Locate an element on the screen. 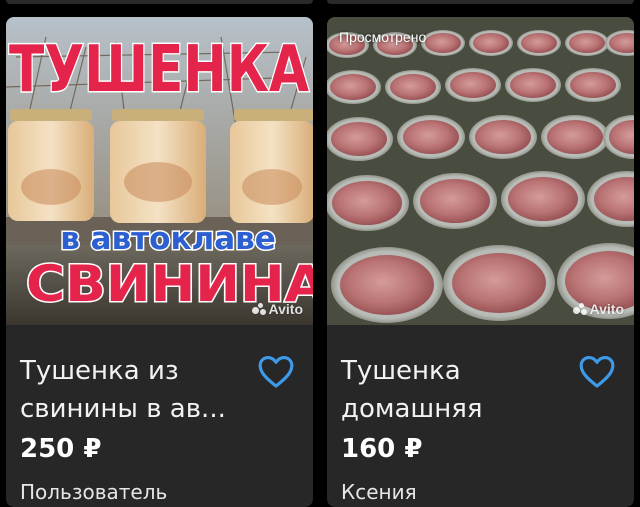 Image resolution: width=640 pixels, height=507 pixels. image-title-text: ТУШЕНКА is located at coordinates (159, 70).